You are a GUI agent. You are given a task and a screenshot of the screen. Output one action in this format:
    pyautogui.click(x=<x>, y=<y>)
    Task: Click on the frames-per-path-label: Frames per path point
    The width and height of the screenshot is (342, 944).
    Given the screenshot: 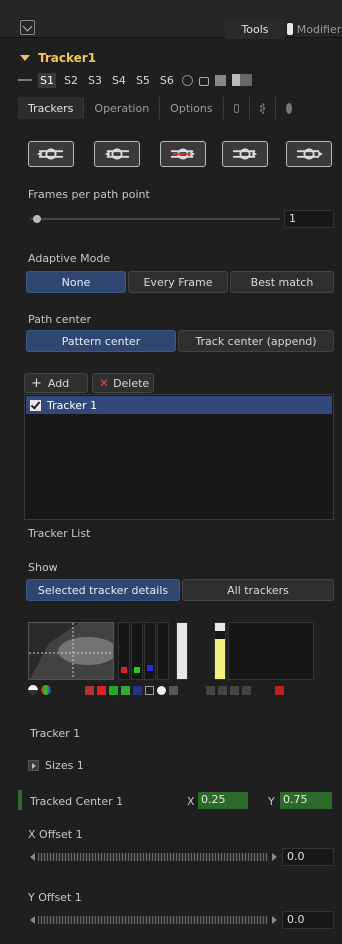 What is the action you would take?
    pyautogui.click(x=89, y=194)
    